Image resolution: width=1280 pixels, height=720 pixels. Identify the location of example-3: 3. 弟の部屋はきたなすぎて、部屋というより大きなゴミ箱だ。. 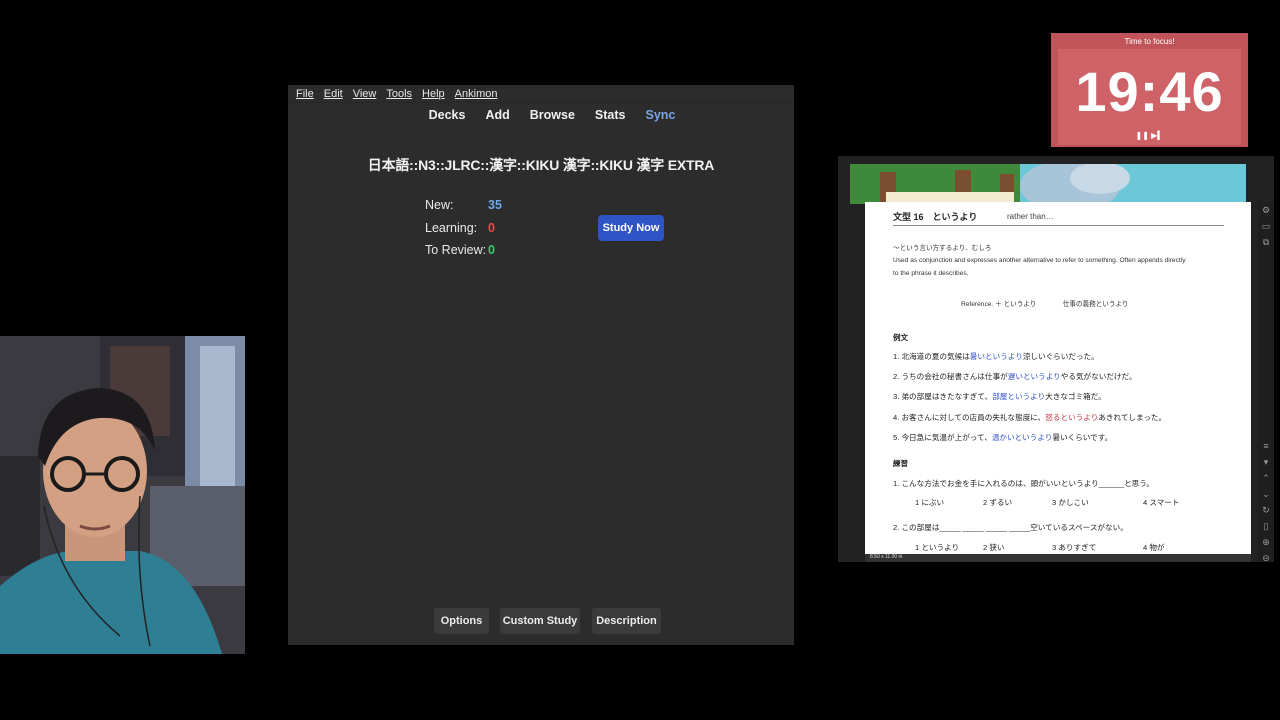
(999, 396).